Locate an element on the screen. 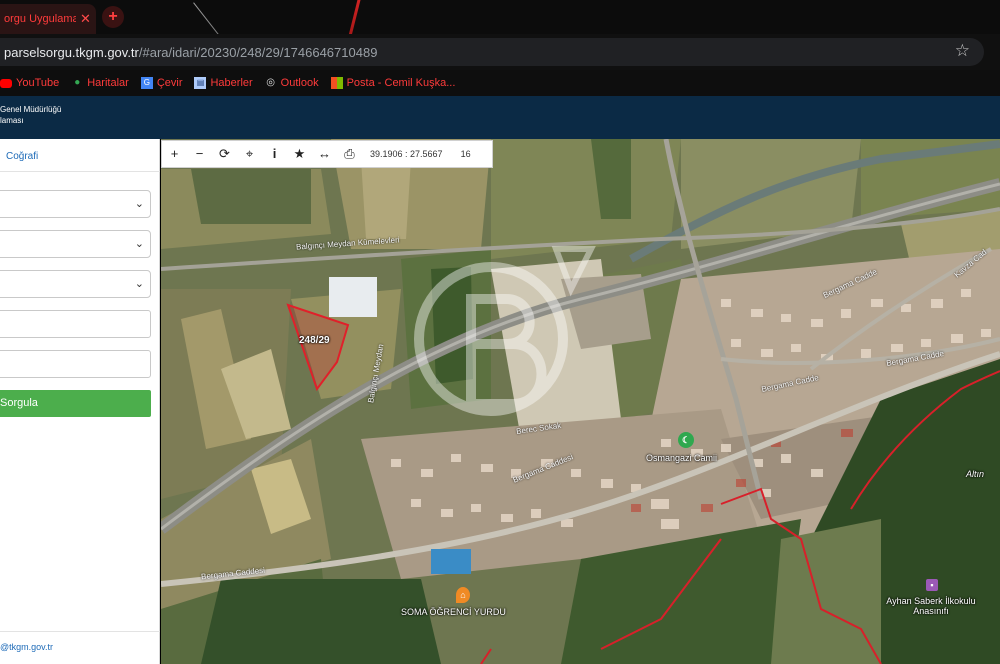 The height and width of the screenshot is (664, 1000). bookmark-label: YouTube is located at coordinates (38, 83).